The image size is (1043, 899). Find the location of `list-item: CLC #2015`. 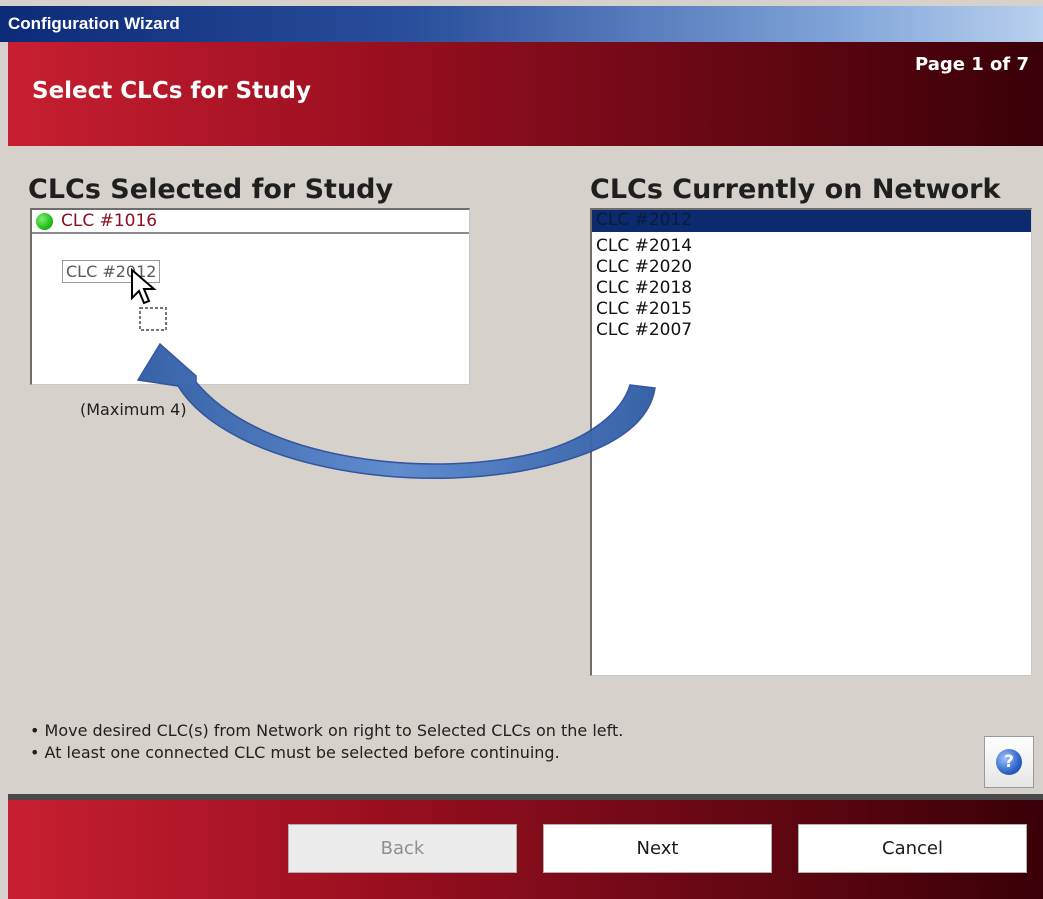

list-item: CLC #2015 is located at coordinates (811, 309).